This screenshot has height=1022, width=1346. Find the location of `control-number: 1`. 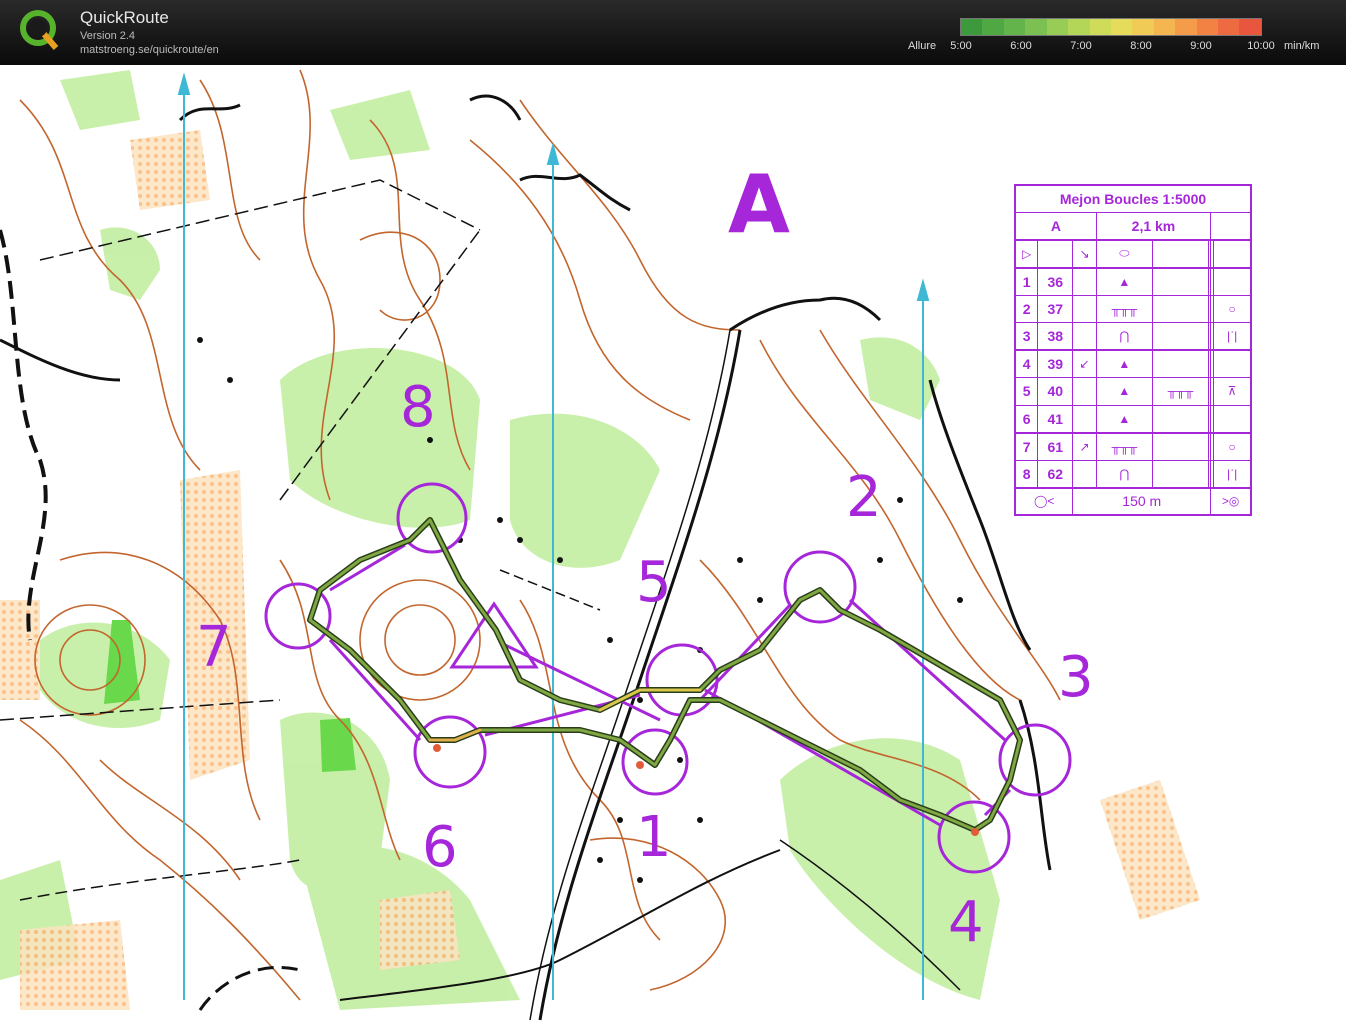

control-number: 1 is located at coordinates (654, 837).